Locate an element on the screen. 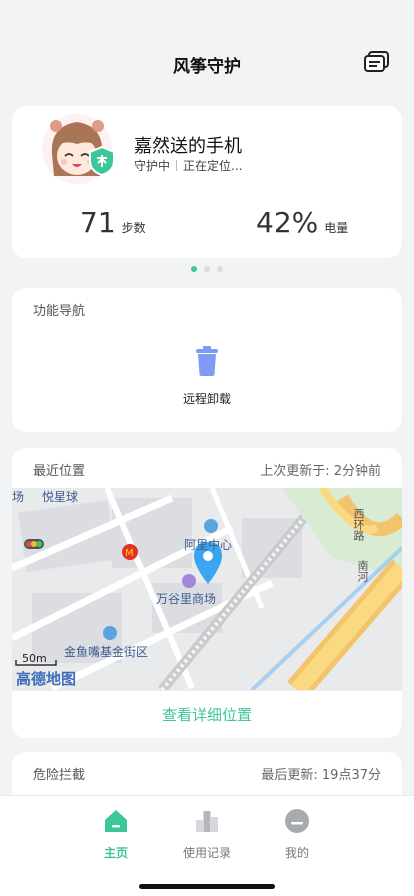 The image size is (414, 896). map-poi-label: 阿里中心 is located at coordinates (208, 545).